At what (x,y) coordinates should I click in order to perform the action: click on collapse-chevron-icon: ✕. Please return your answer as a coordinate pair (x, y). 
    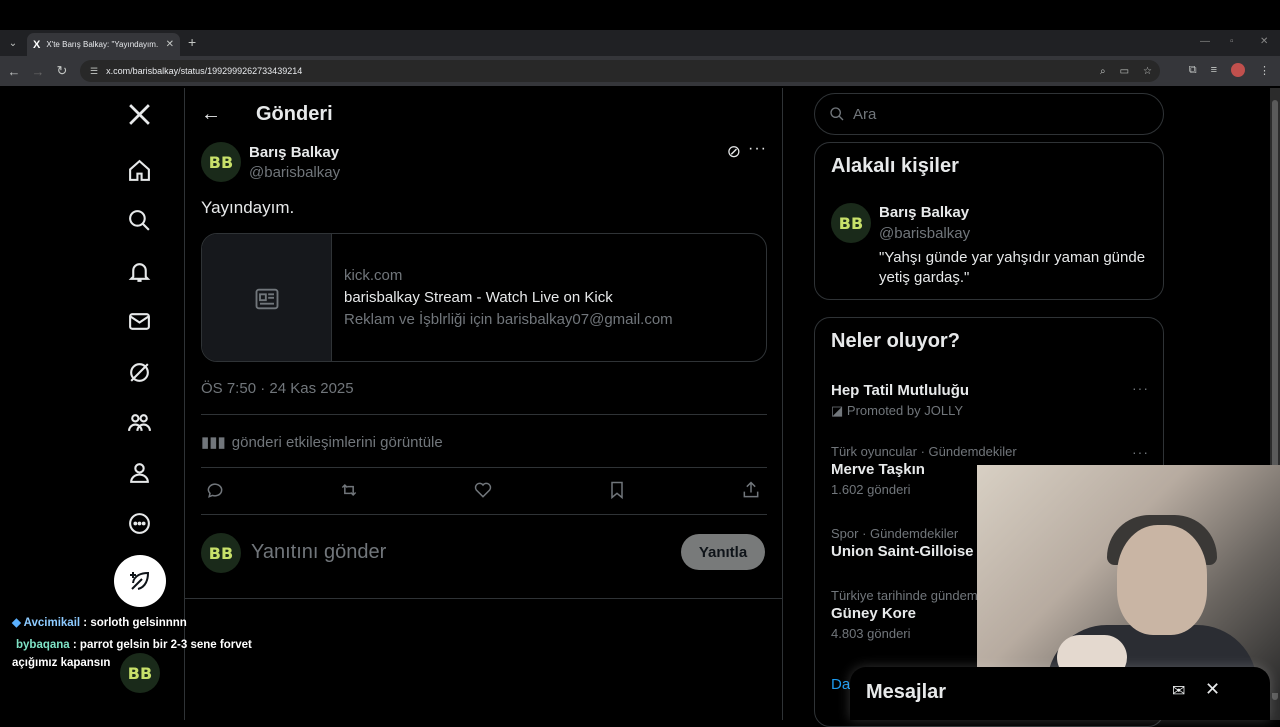
    Looking at the image, I should click on (1212, 689).